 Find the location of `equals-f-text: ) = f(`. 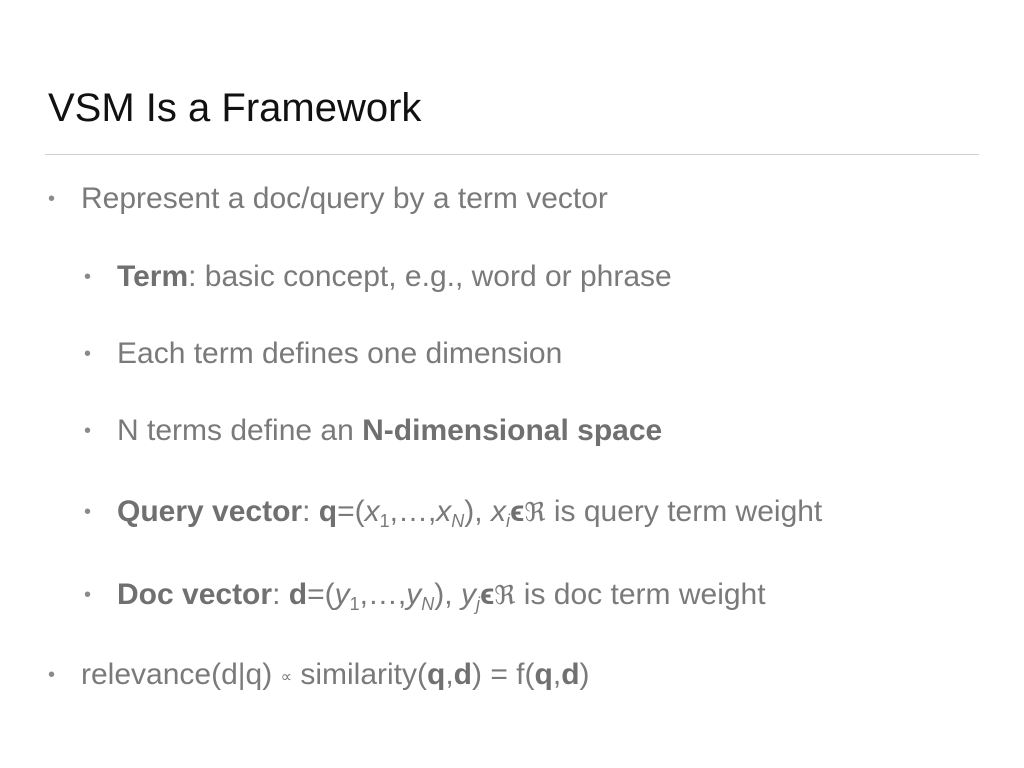

equals-f-text: ) = f( is located at coordinates (503, 674).